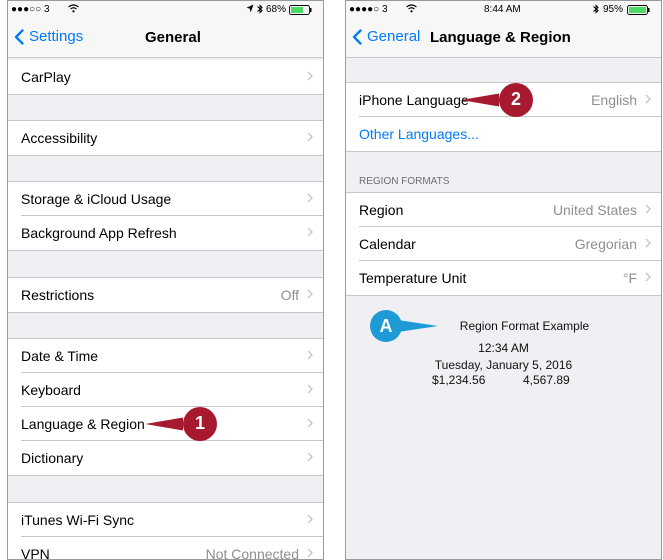 Image resolution: width=663 pixels, height=560 pixels. What do you see at coordinates (51, 390) in the screenshot?
I see `row-label: Keyboard` at bounding box center [51, 390].